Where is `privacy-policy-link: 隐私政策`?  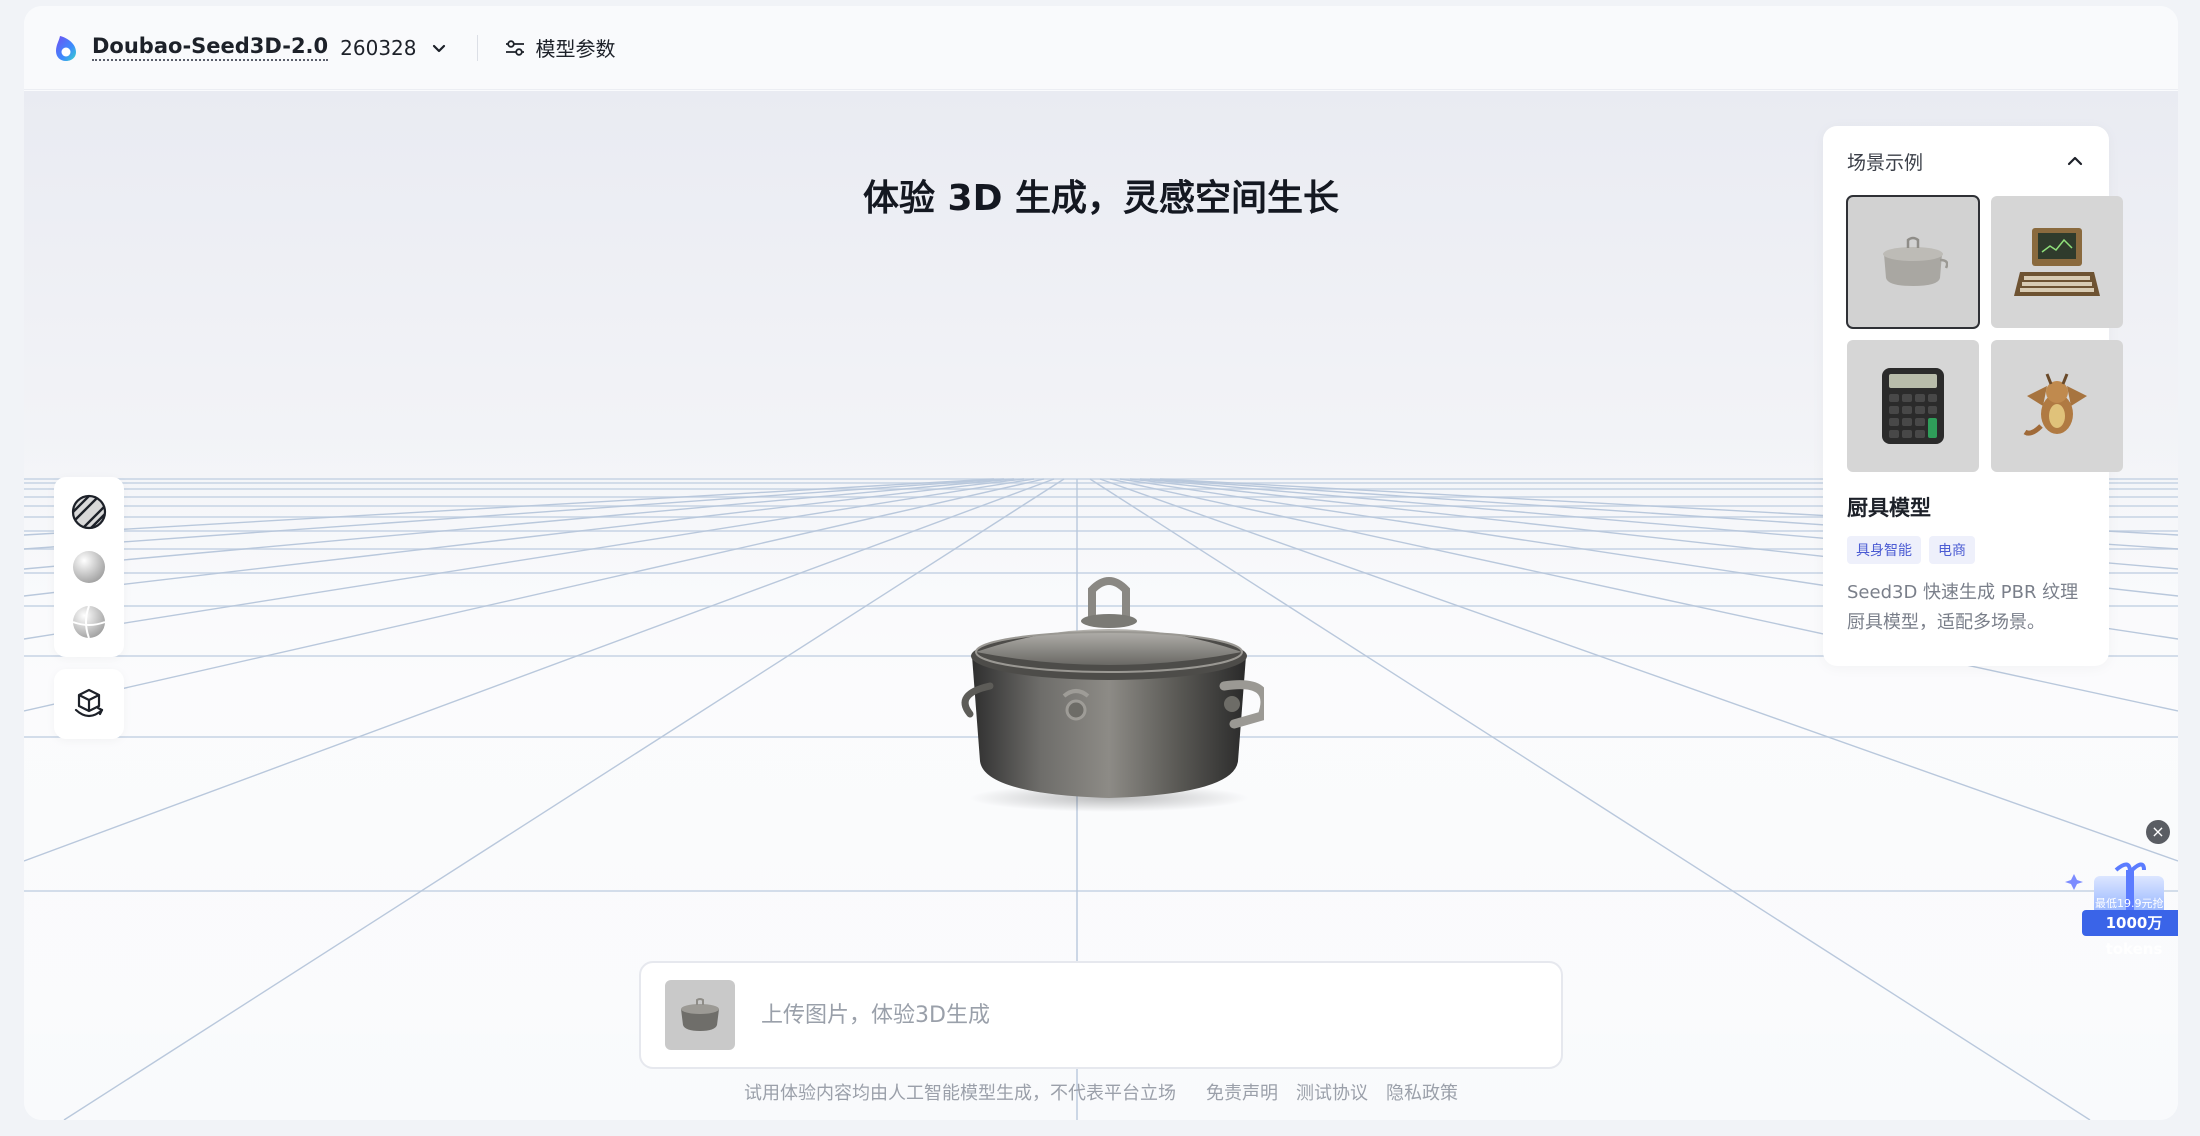 privacy-policy-link: 隐私政策 is located at coordinates (1422, 1092).